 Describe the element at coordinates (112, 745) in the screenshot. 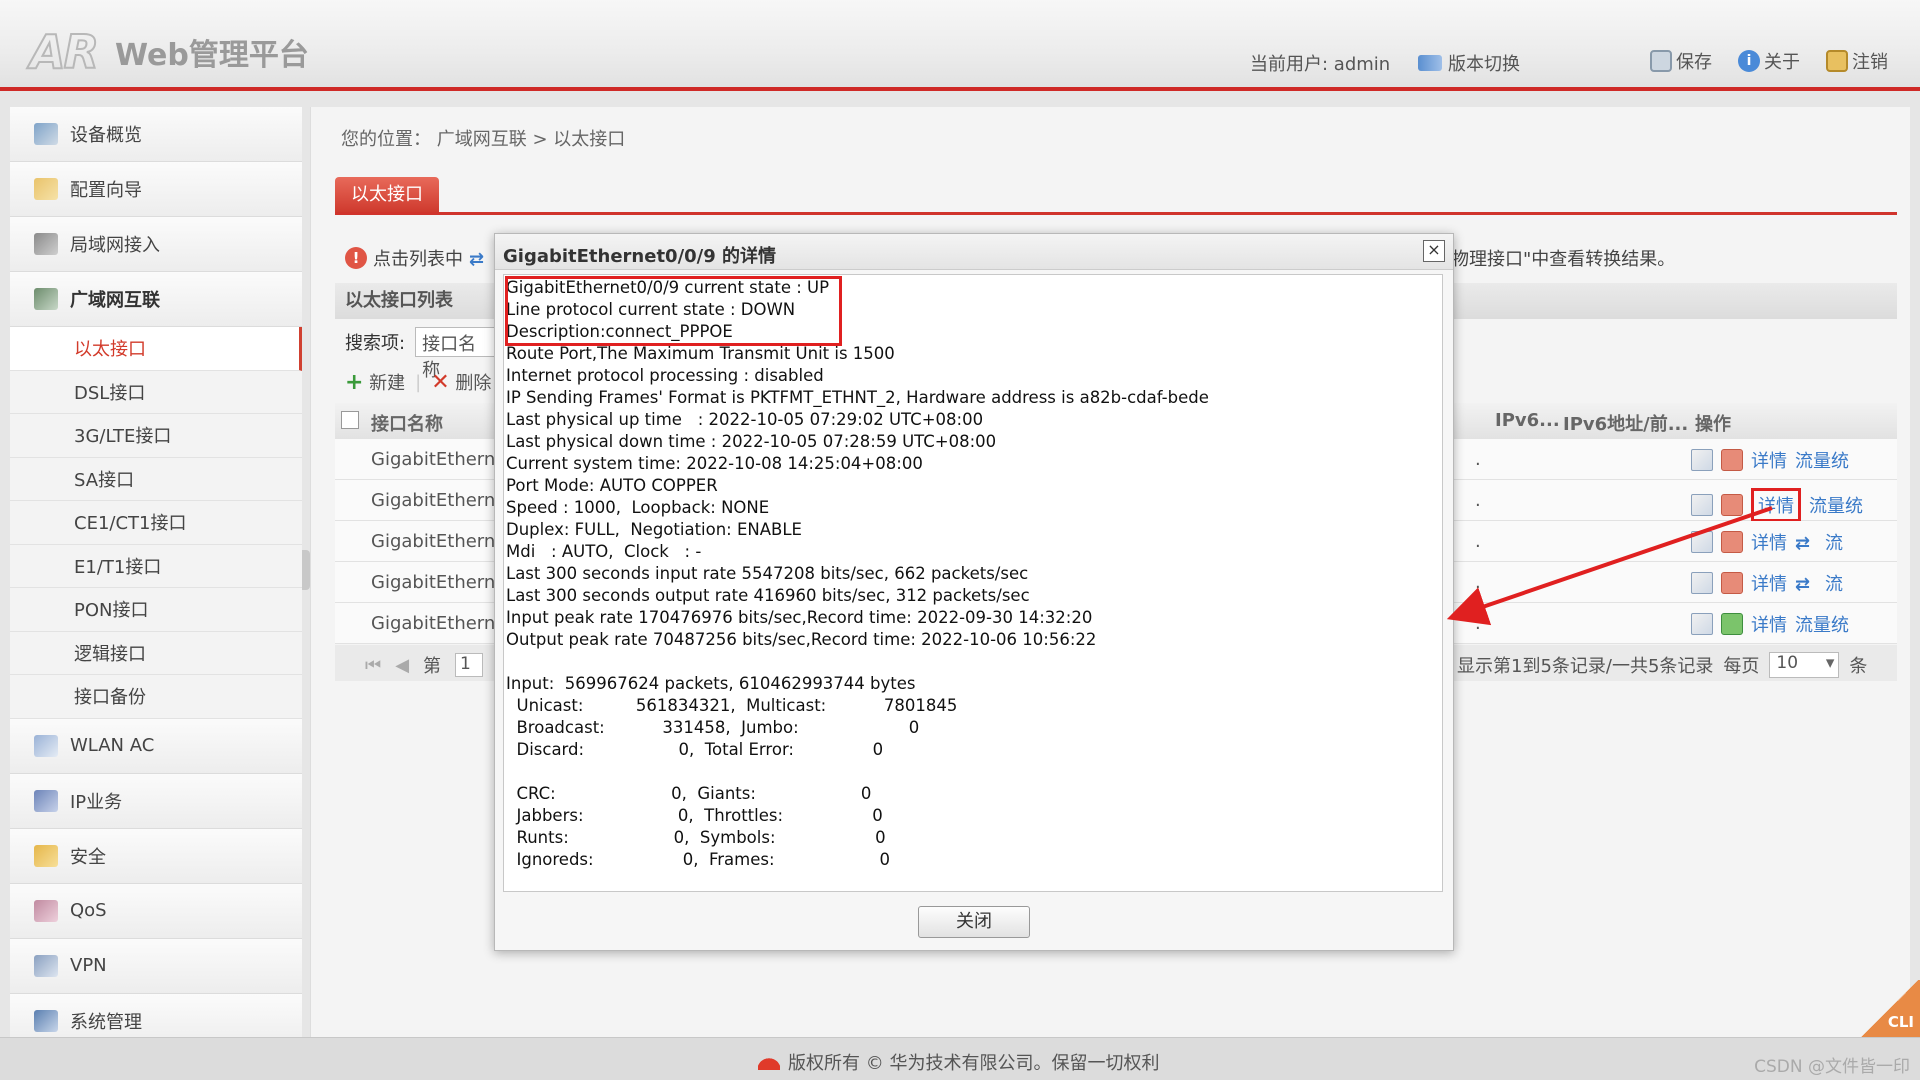

I see `sidebar-item-label: WLAN AC` at that location.